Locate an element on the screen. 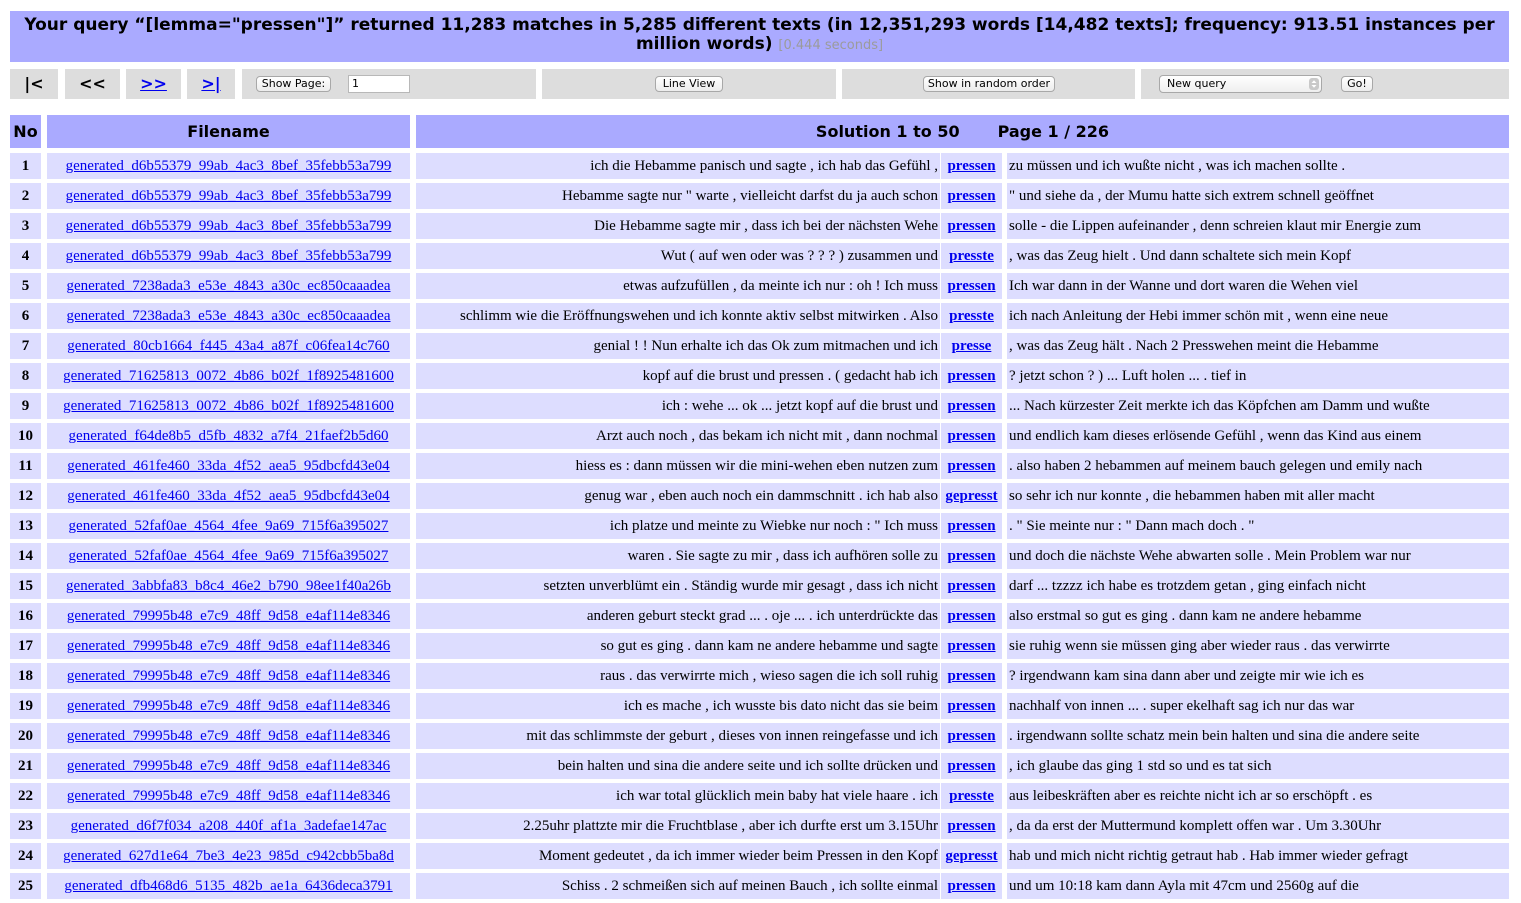  previous-page-link: << is located at coordinates (92, 84).